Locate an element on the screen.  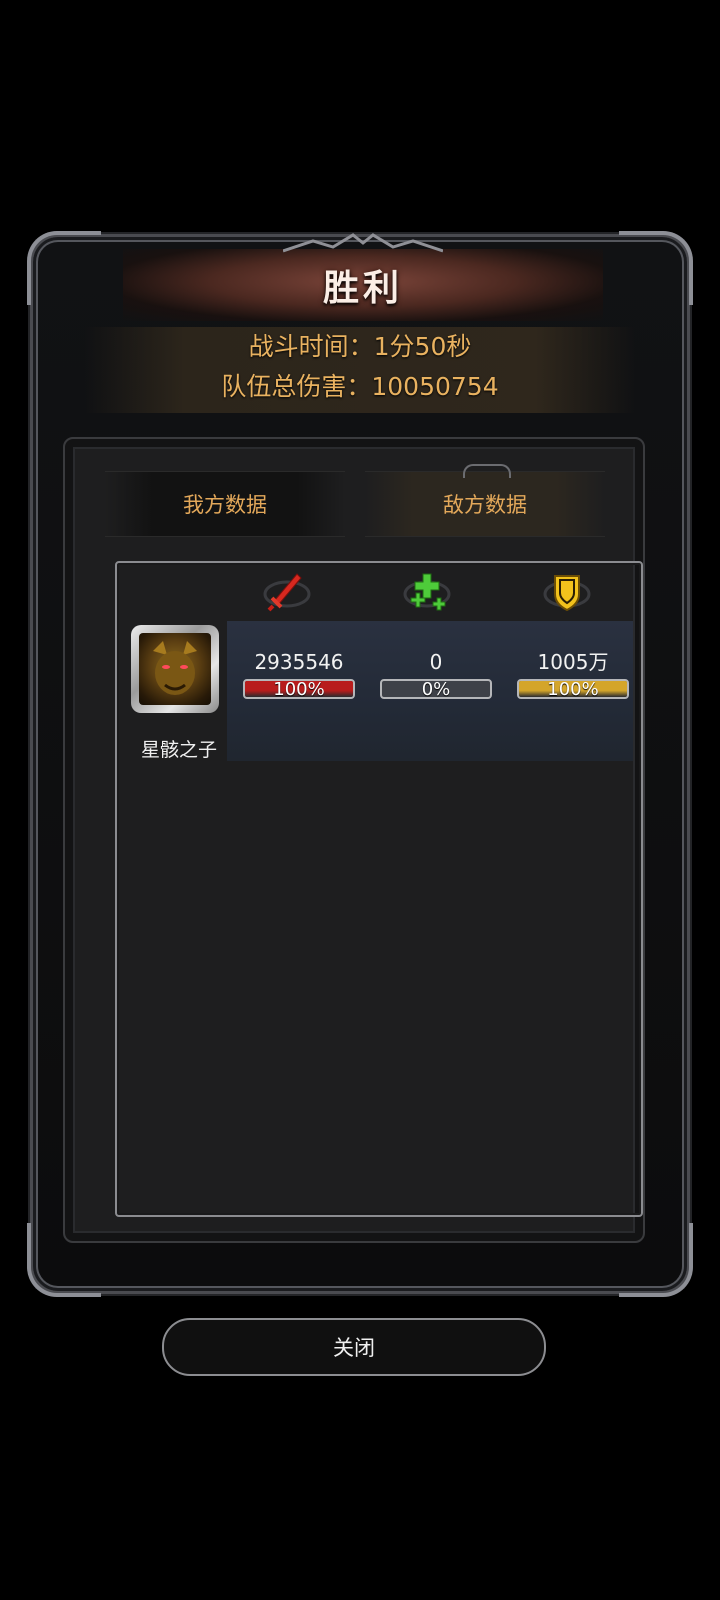
tab-label: 我方数据 is located at coordinates (225, 505).